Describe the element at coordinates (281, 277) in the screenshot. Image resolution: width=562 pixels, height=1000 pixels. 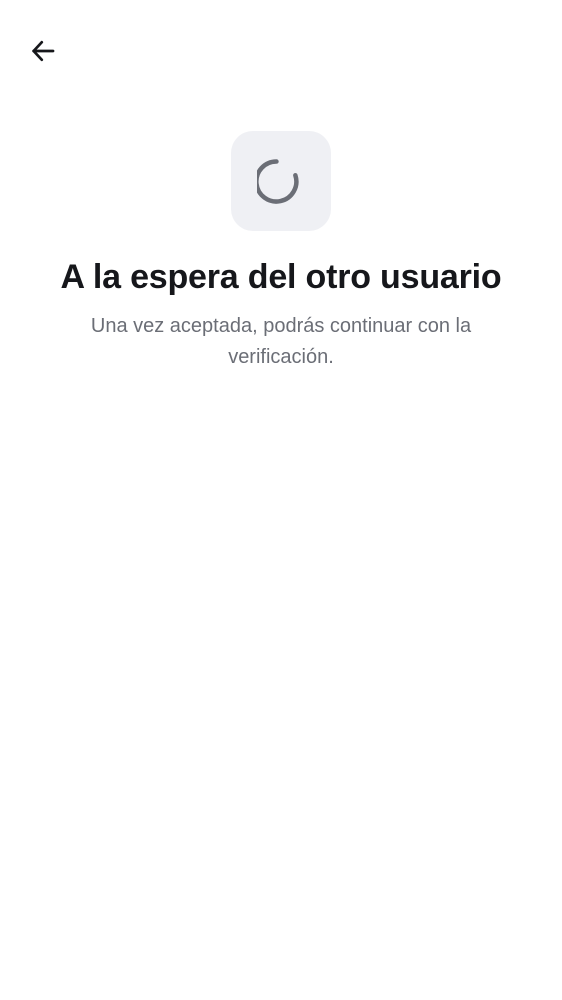
I see `page-title: A la espera del otro usuario` at that location.